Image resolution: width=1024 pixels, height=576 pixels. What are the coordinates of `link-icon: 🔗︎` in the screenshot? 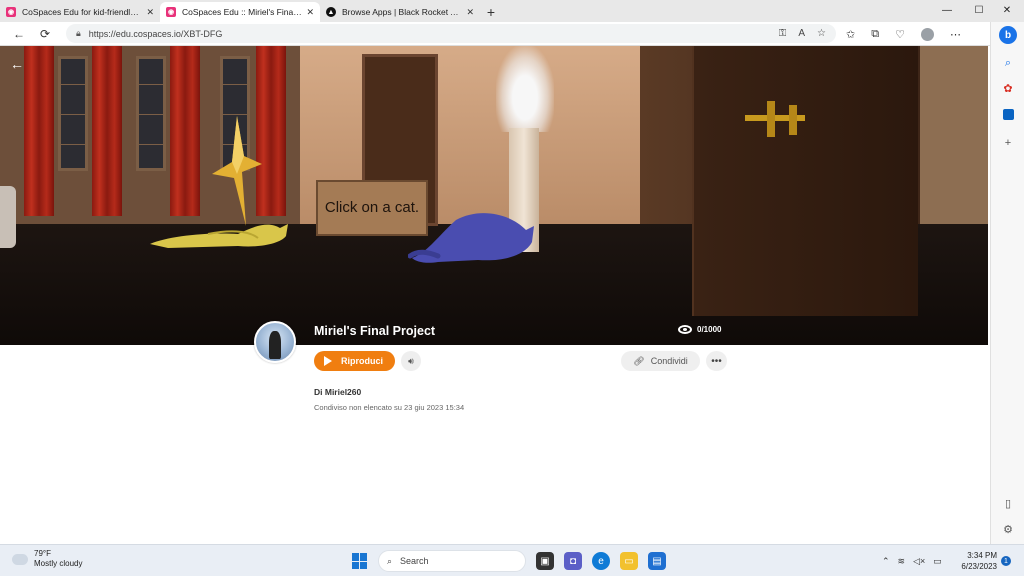 It's located at (639, 360).